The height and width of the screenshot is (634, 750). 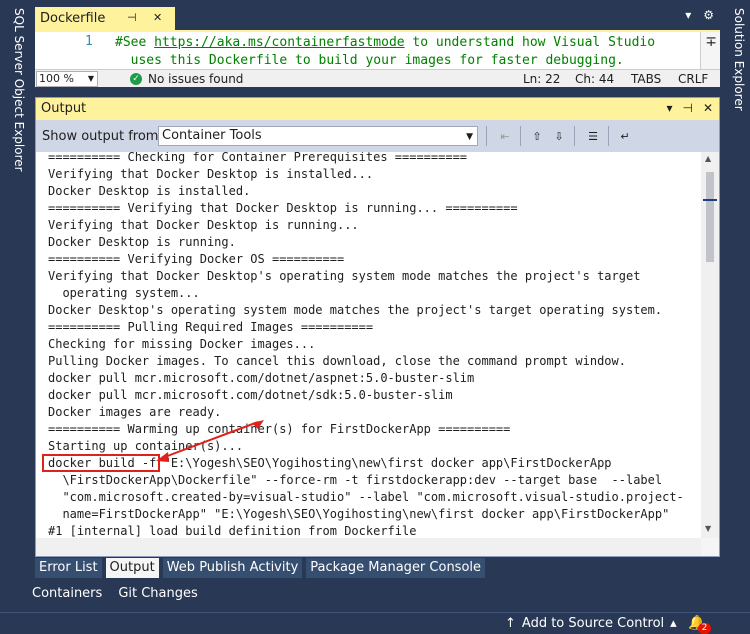 What do you see at coordinates (708, 528) in the screenshot?
I see `scroll-down-icon: ▼` at bounding box center [708, 528].